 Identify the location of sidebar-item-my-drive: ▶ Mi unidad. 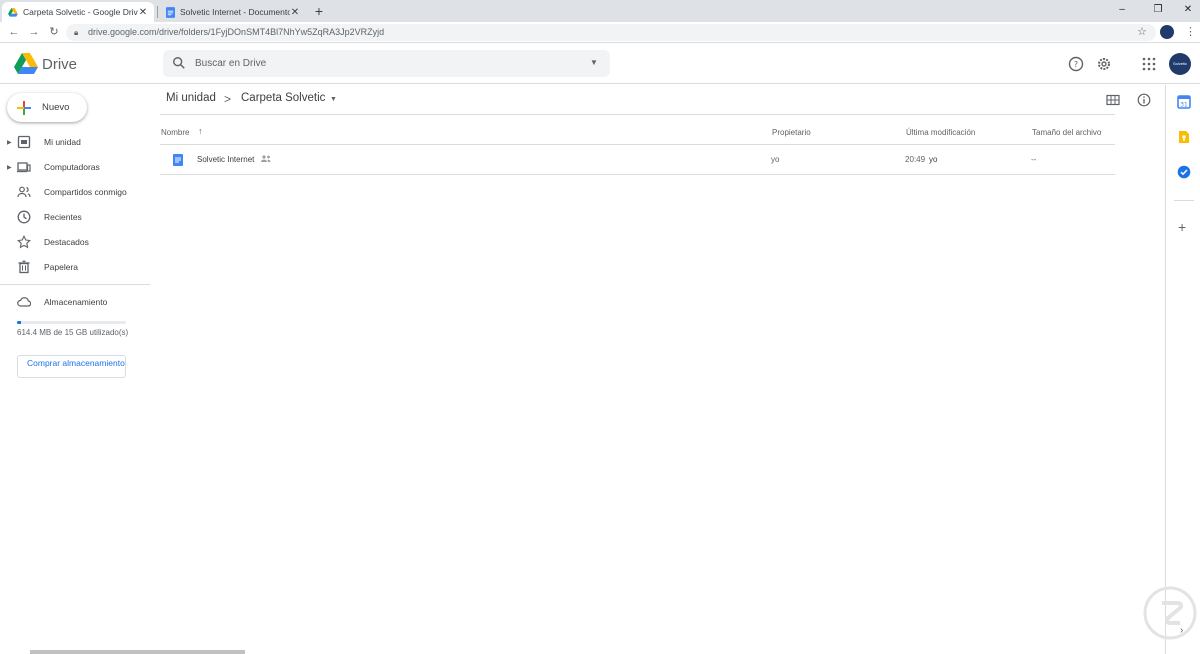
(75, 142).